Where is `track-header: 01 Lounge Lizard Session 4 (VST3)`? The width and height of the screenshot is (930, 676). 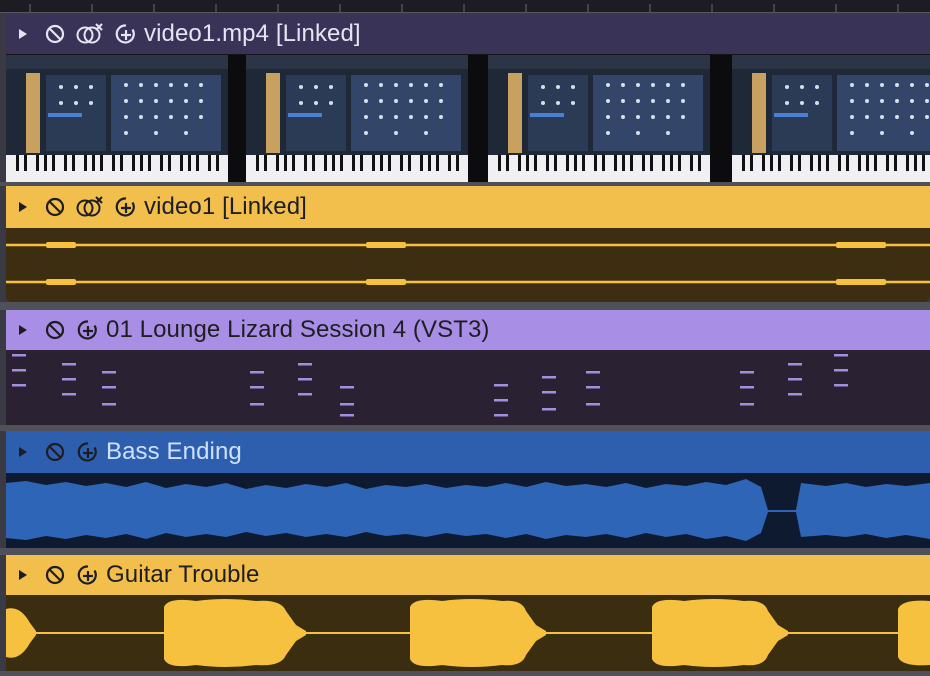 track-header: 01 Lounge Lizard Session 4 (VST3) is located at coordinates (468, 330).